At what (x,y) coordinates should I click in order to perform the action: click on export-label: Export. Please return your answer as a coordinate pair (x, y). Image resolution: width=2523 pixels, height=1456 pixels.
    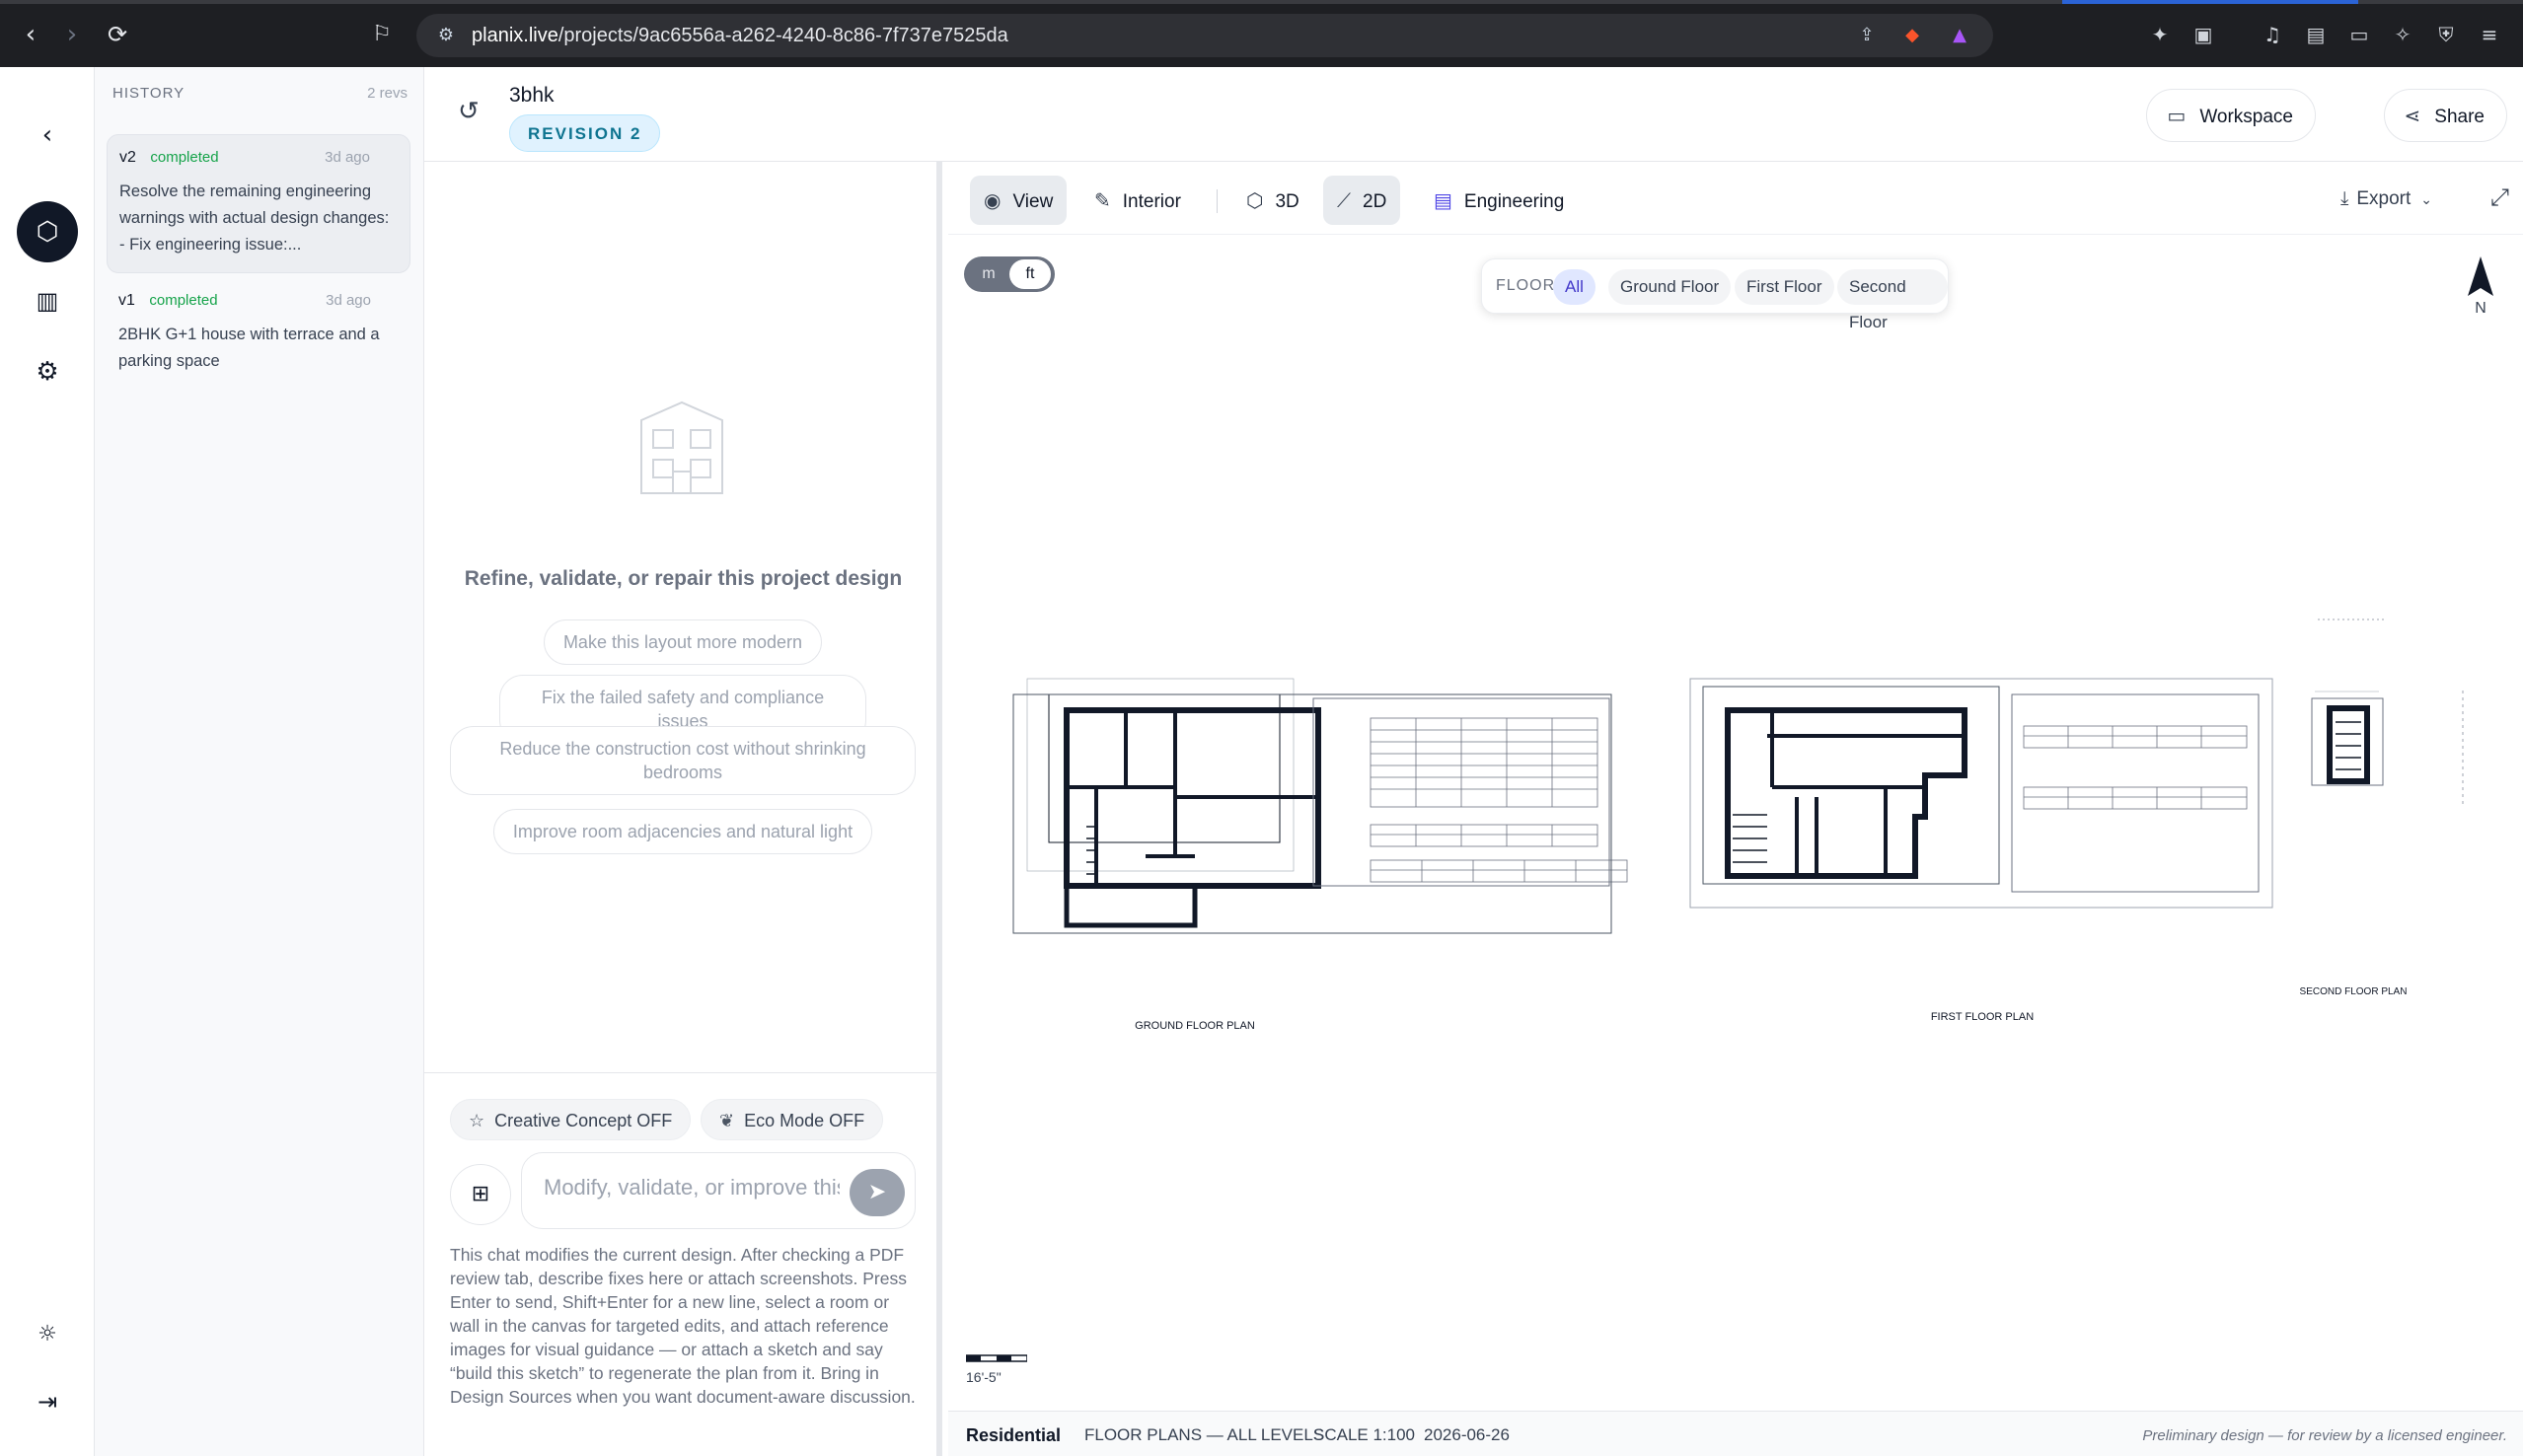
    Looking at the image, I should click on (2384, 198).